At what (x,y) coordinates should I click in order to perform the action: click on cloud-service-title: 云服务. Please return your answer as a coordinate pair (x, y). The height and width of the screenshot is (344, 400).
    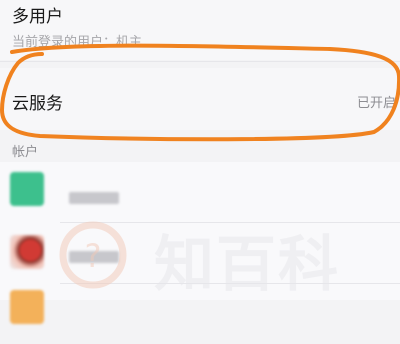
    Looking at the image, I should click on (37, 104).